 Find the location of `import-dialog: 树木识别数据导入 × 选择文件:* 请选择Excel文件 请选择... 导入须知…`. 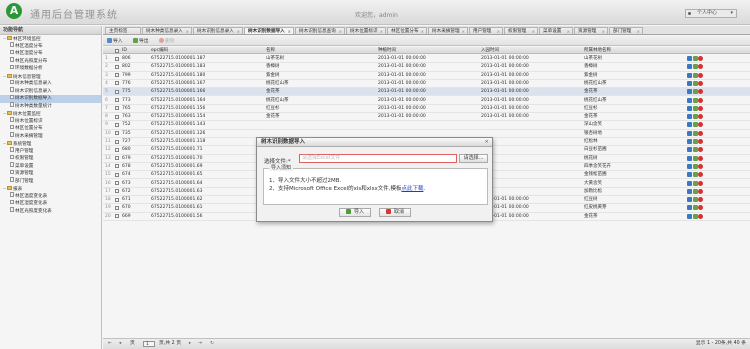

import-dialog: 树木识别数据导入 × 选择文件:* 请选择Excel文件 请选择... 导入须知… is located at coordinates (374, 179).